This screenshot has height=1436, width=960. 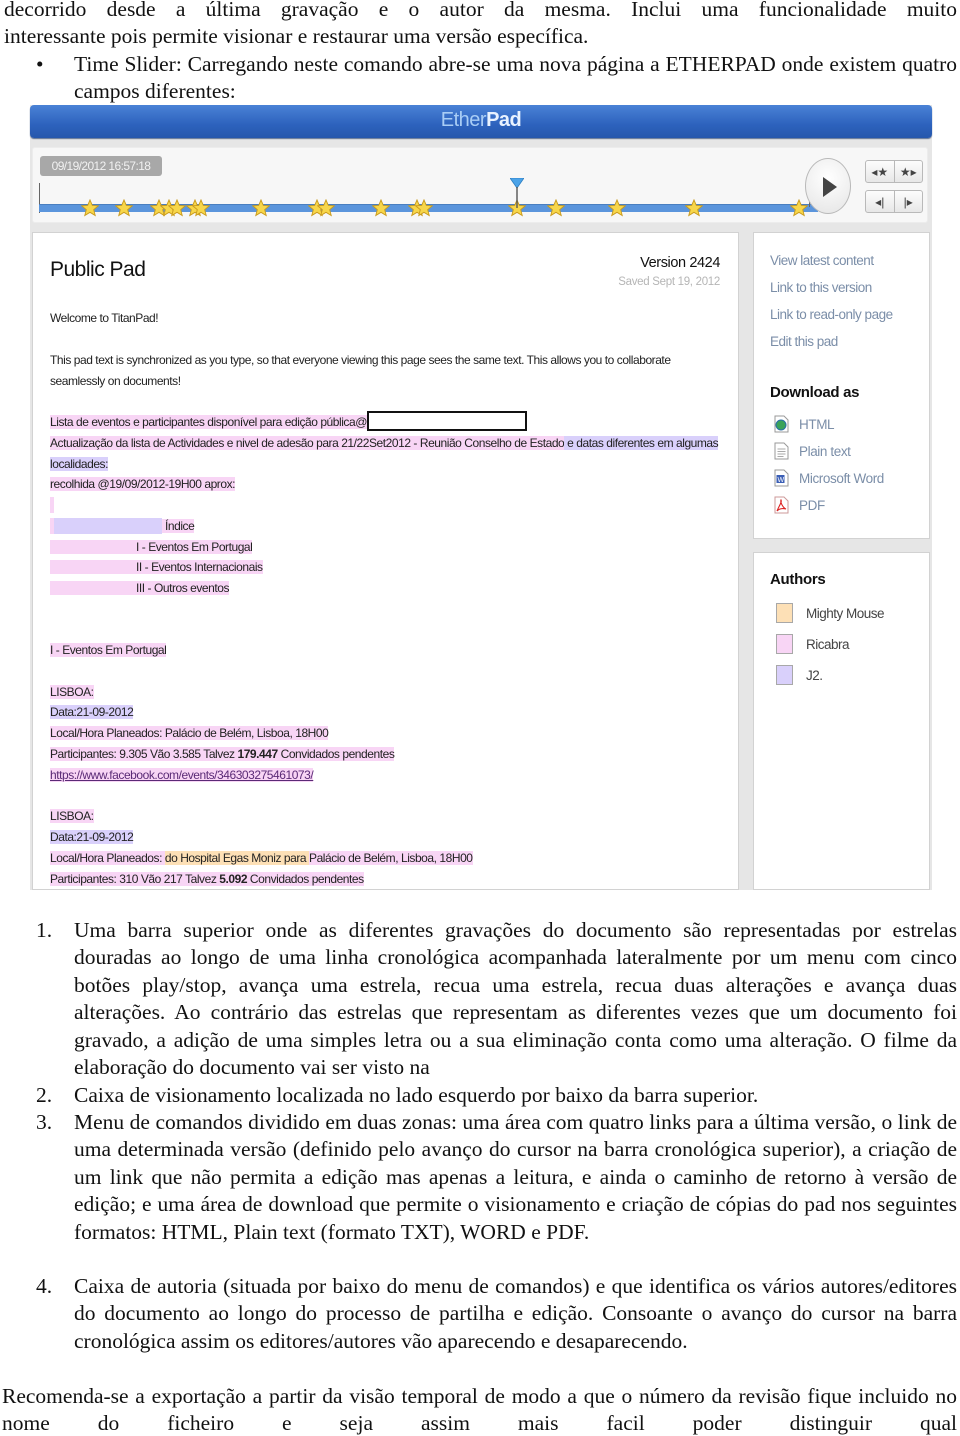 What do you see at coordinates (135, 879) in the screenshot?
I see `event2-participants-a: Participantes: 310 Vão 217 Talvez` at bounding box center [135, 879].